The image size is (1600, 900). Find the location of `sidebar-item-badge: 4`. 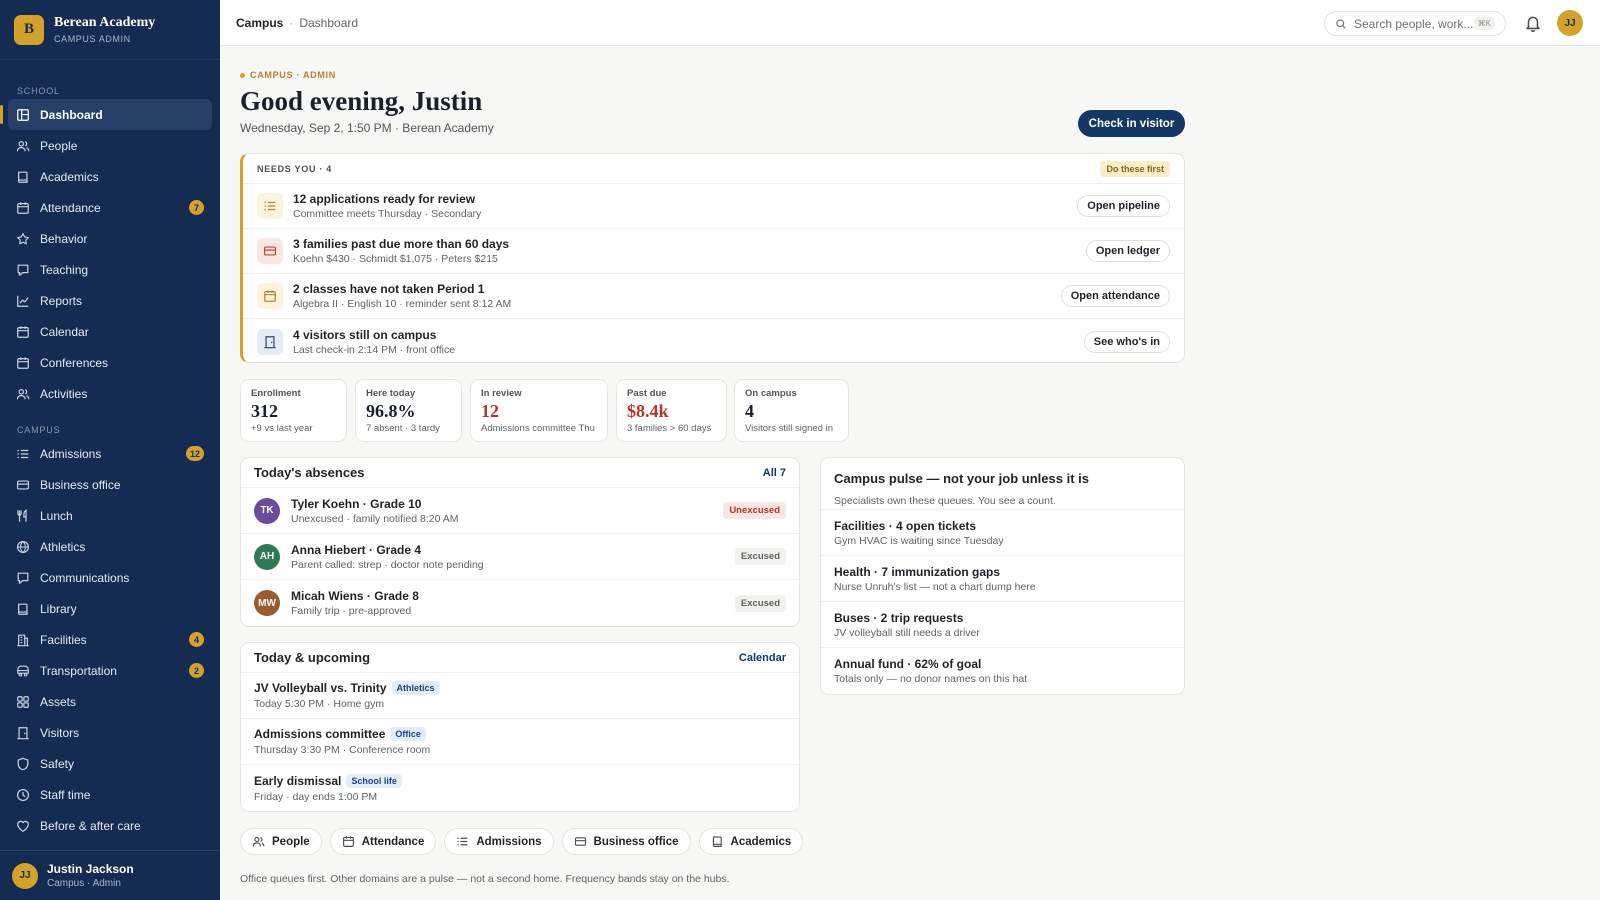

sidebar-item-badge: 4 is located at coordinates (196, 639).